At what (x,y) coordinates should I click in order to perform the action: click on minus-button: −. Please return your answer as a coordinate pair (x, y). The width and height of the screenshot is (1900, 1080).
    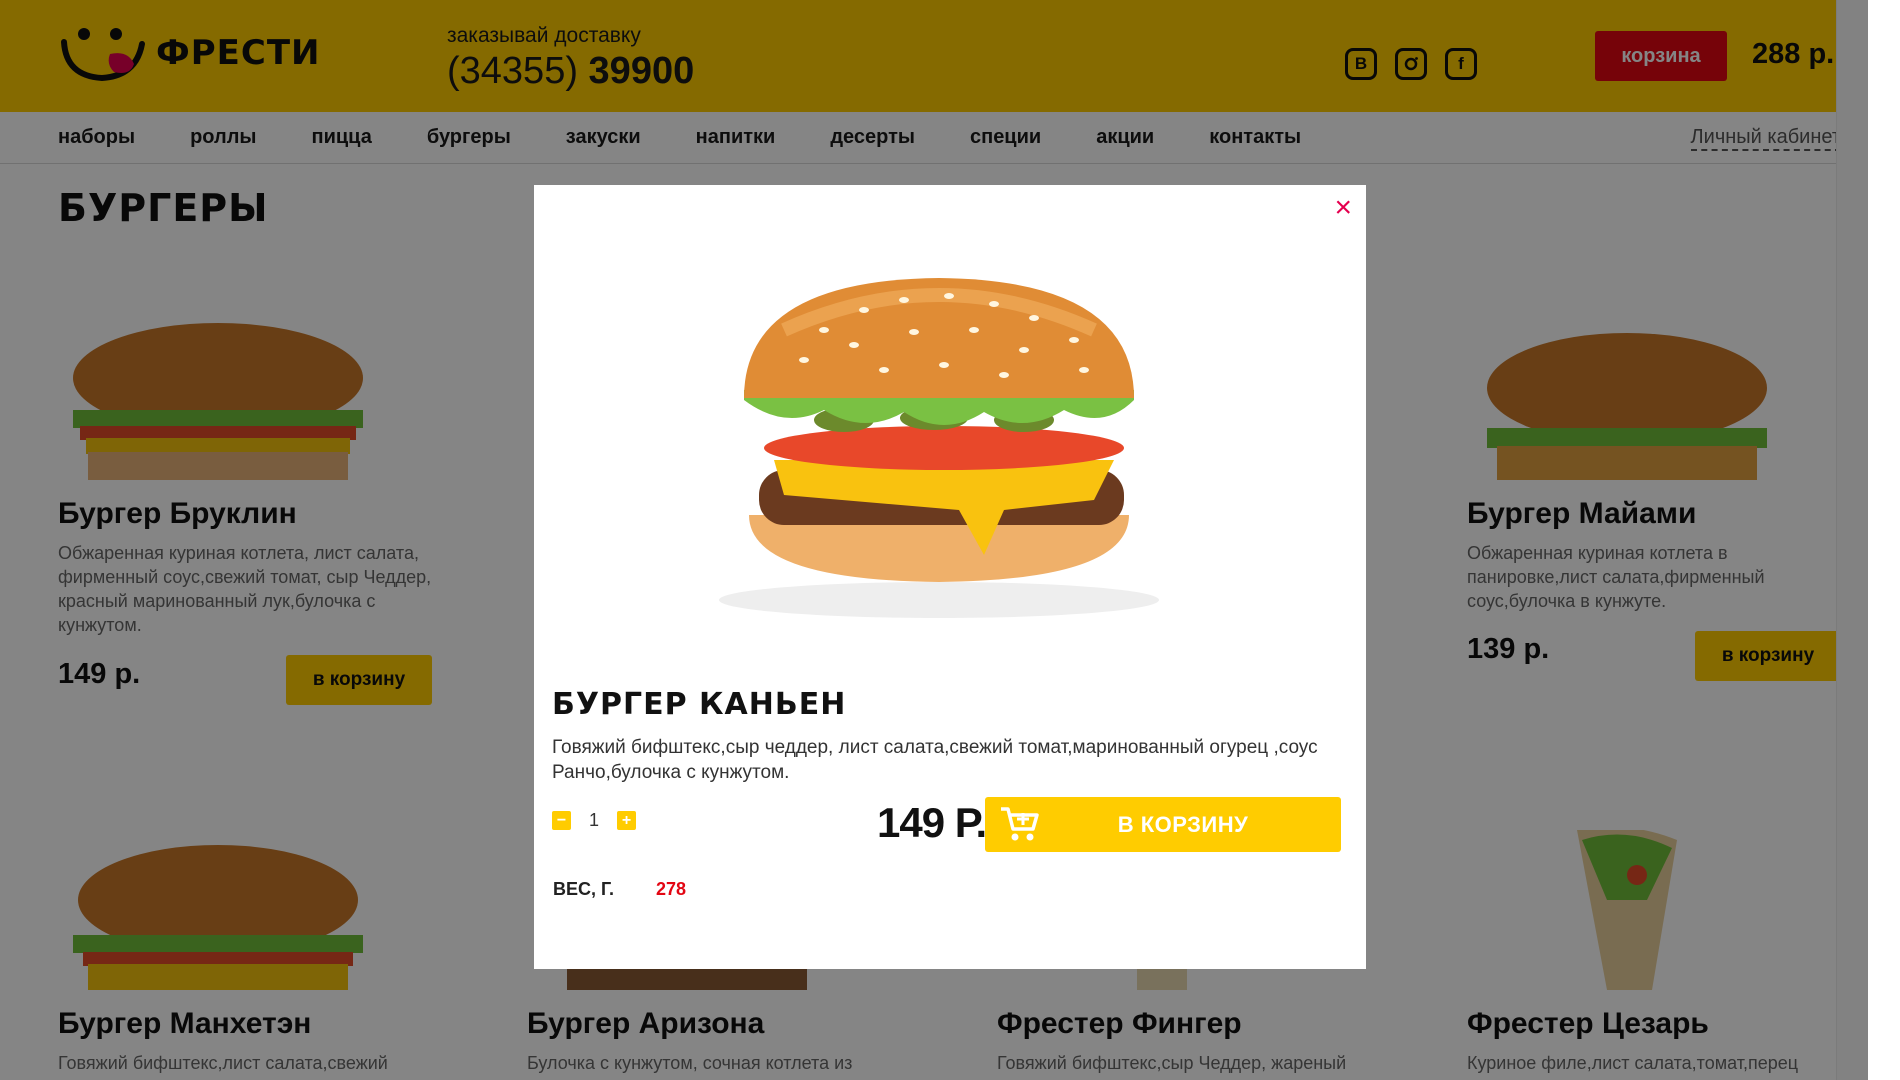
    Looking at the image, I should click on (561, 820).